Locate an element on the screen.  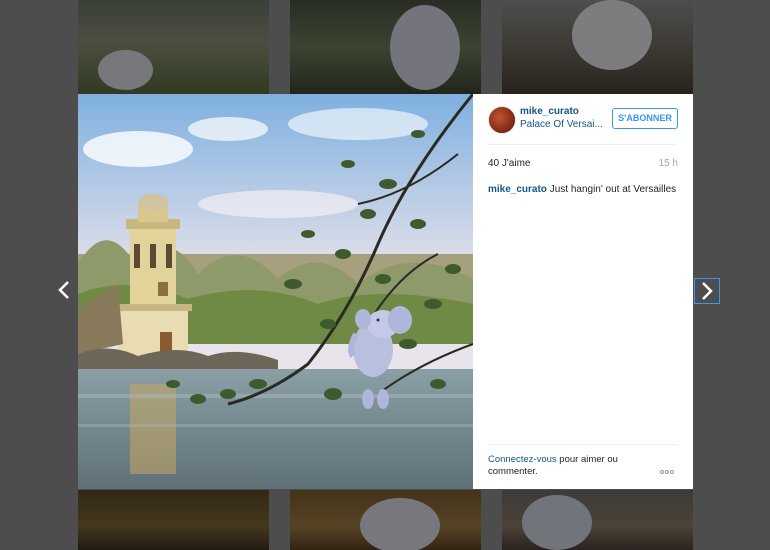
post-timestamp: 15 h is located at coordinates (668, 163).